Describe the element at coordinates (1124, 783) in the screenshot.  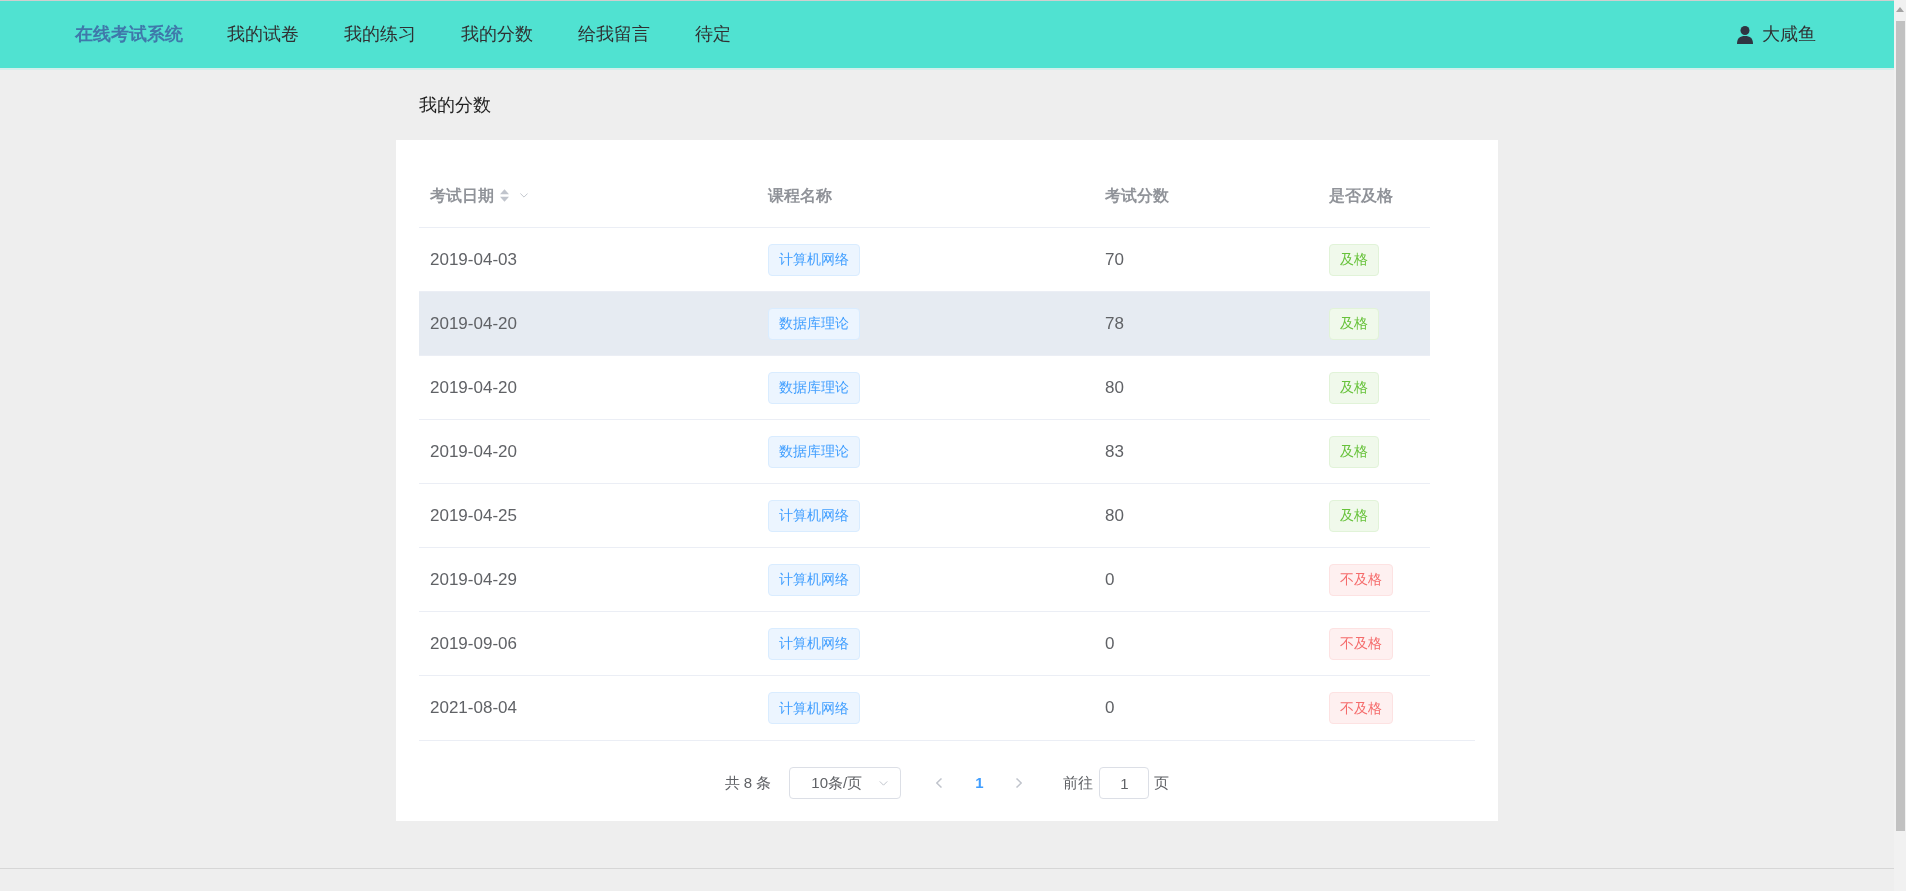
I see `goto-page-input: 1` at that location.